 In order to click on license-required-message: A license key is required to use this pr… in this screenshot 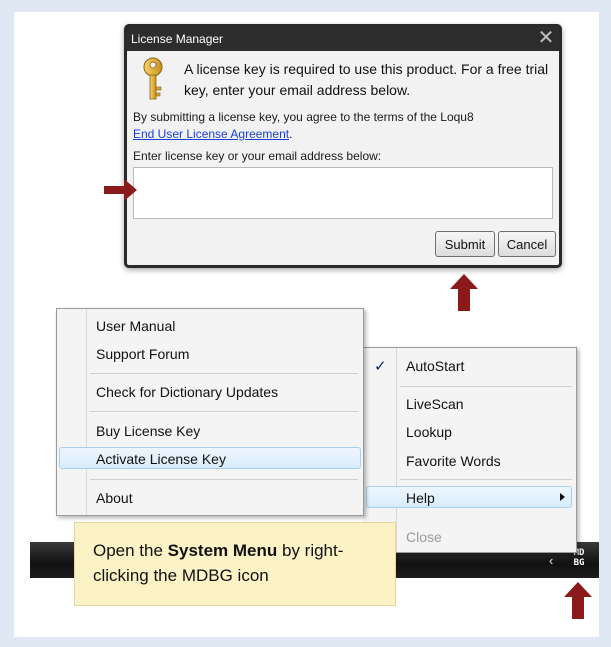, I will do `click(366, 79)`.